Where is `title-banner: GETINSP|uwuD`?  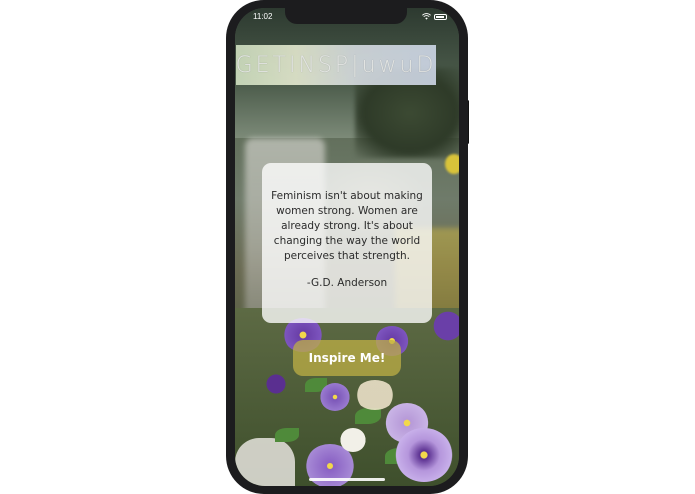 title-banner: GETINSP|uwuD is located at coordinates (336, 65).